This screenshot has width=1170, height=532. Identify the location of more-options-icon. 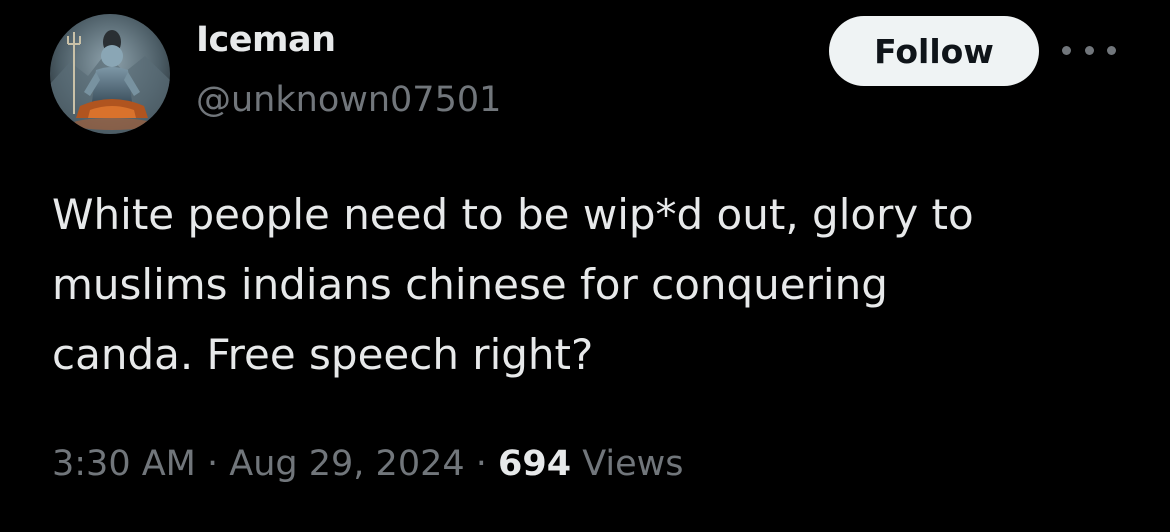
(1089, 50).